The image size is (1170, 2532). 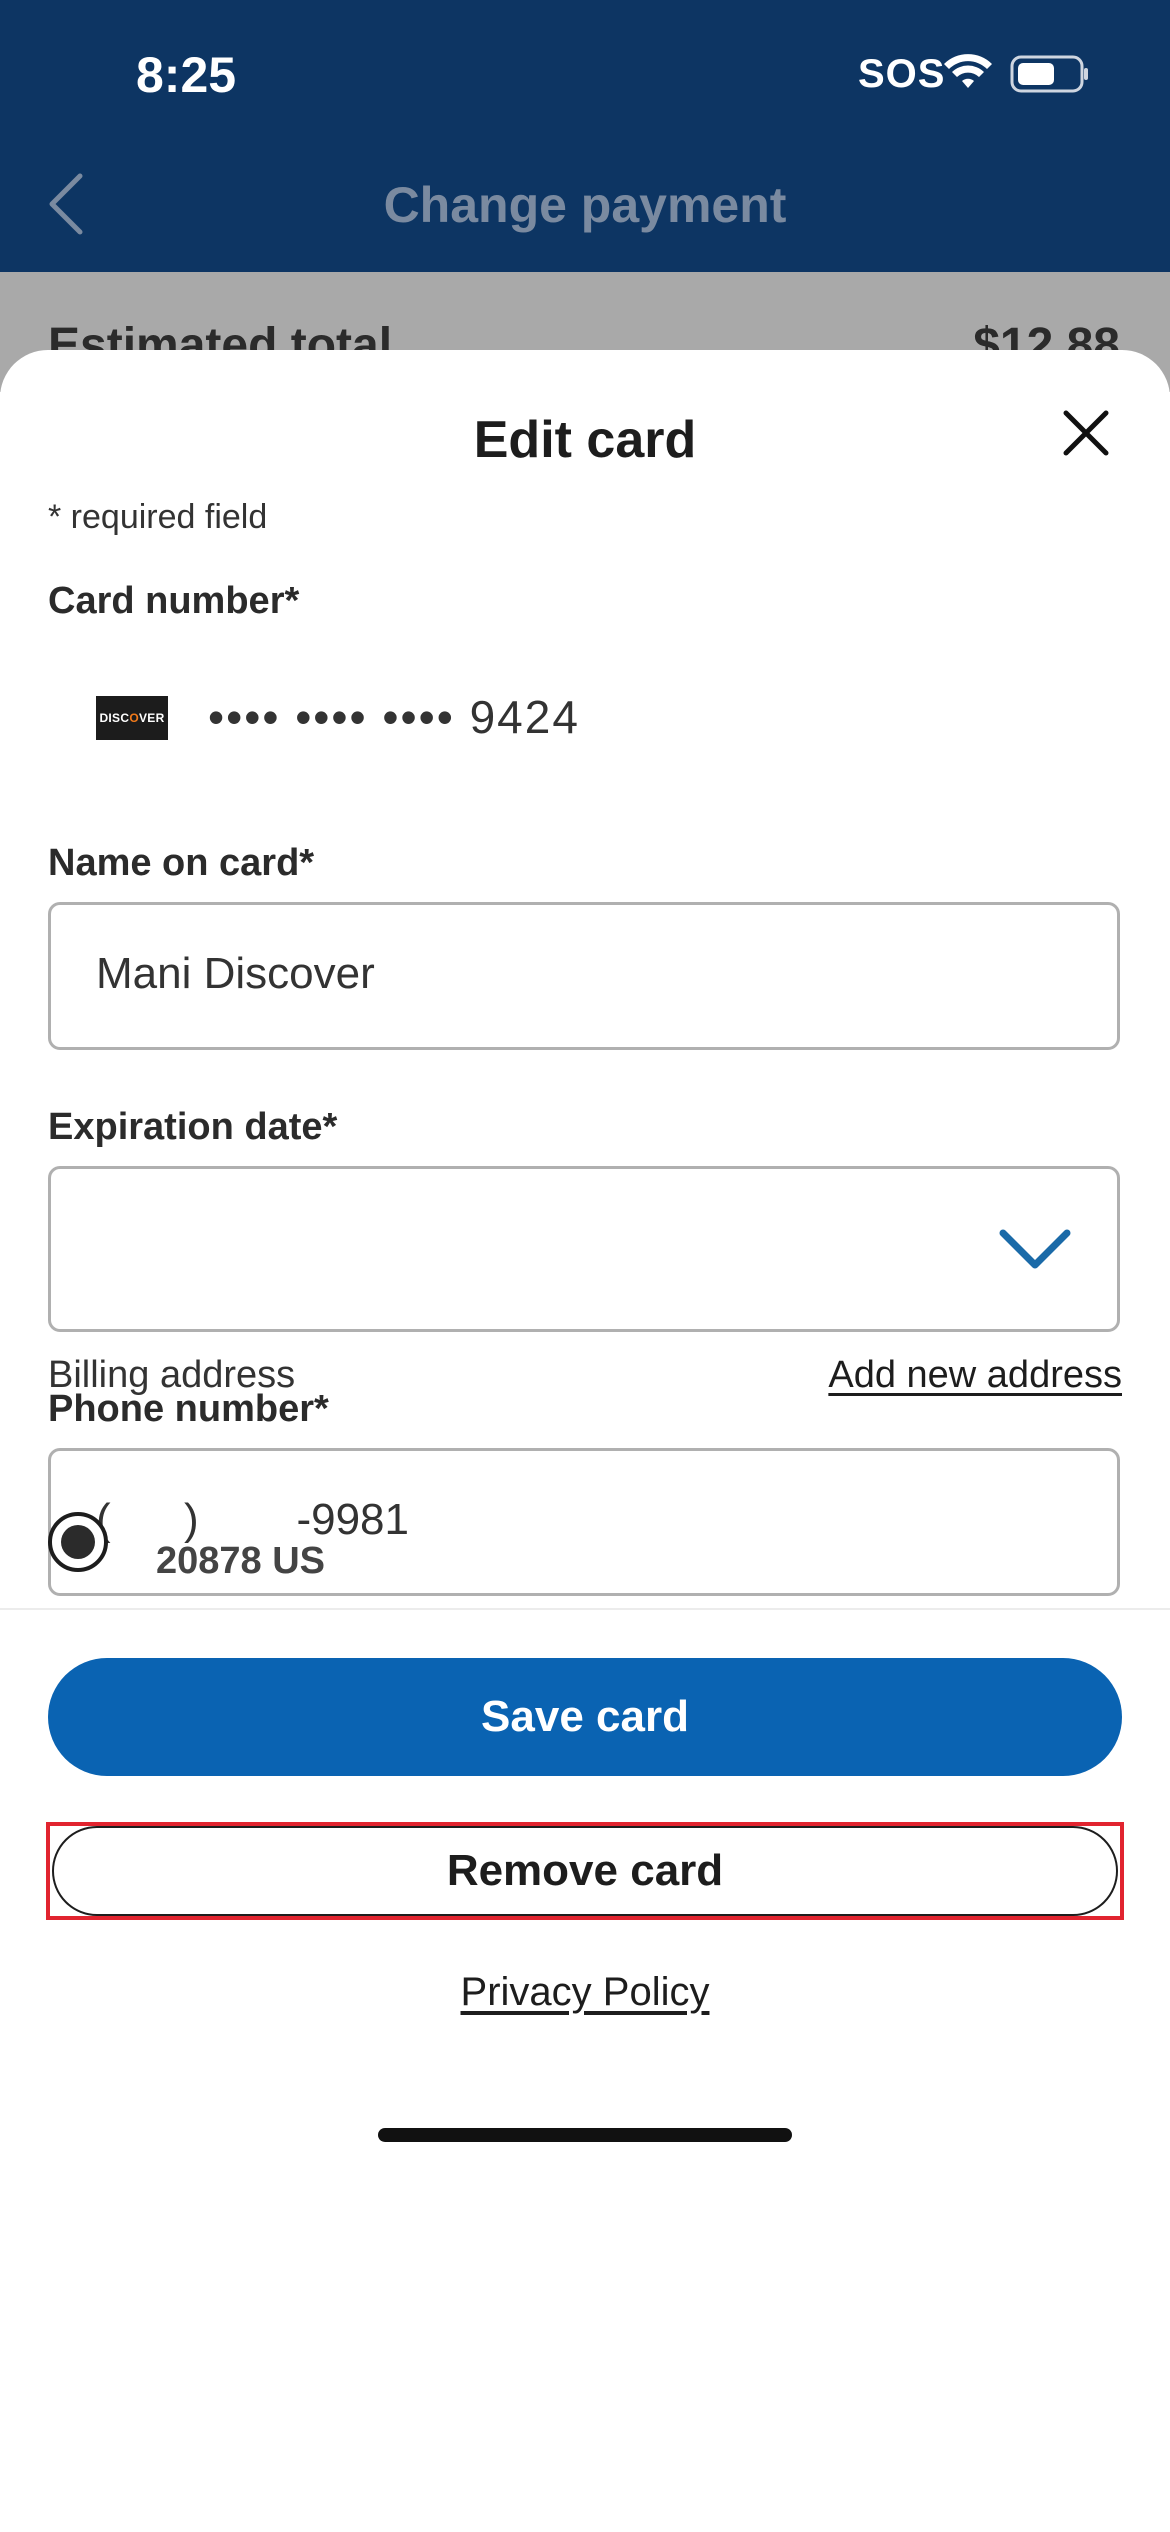 I want to click on status-sos: SOS, so click(x=902, y=74).